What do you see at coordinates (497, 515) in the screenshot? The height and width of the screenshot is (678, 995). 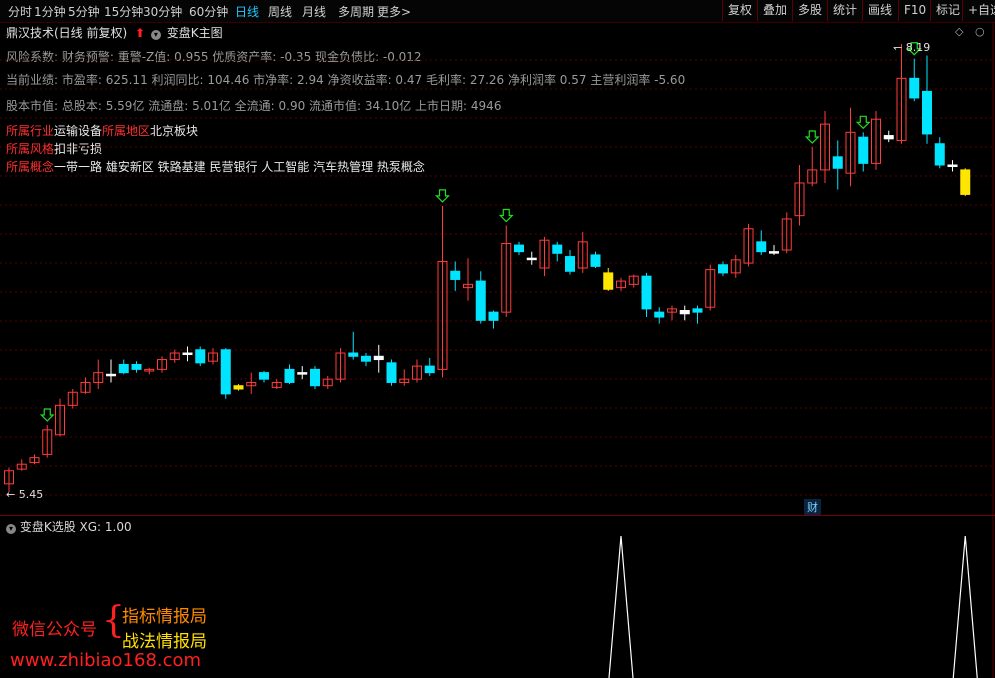 I see `panel-divider` at bounding box center [497, 515].